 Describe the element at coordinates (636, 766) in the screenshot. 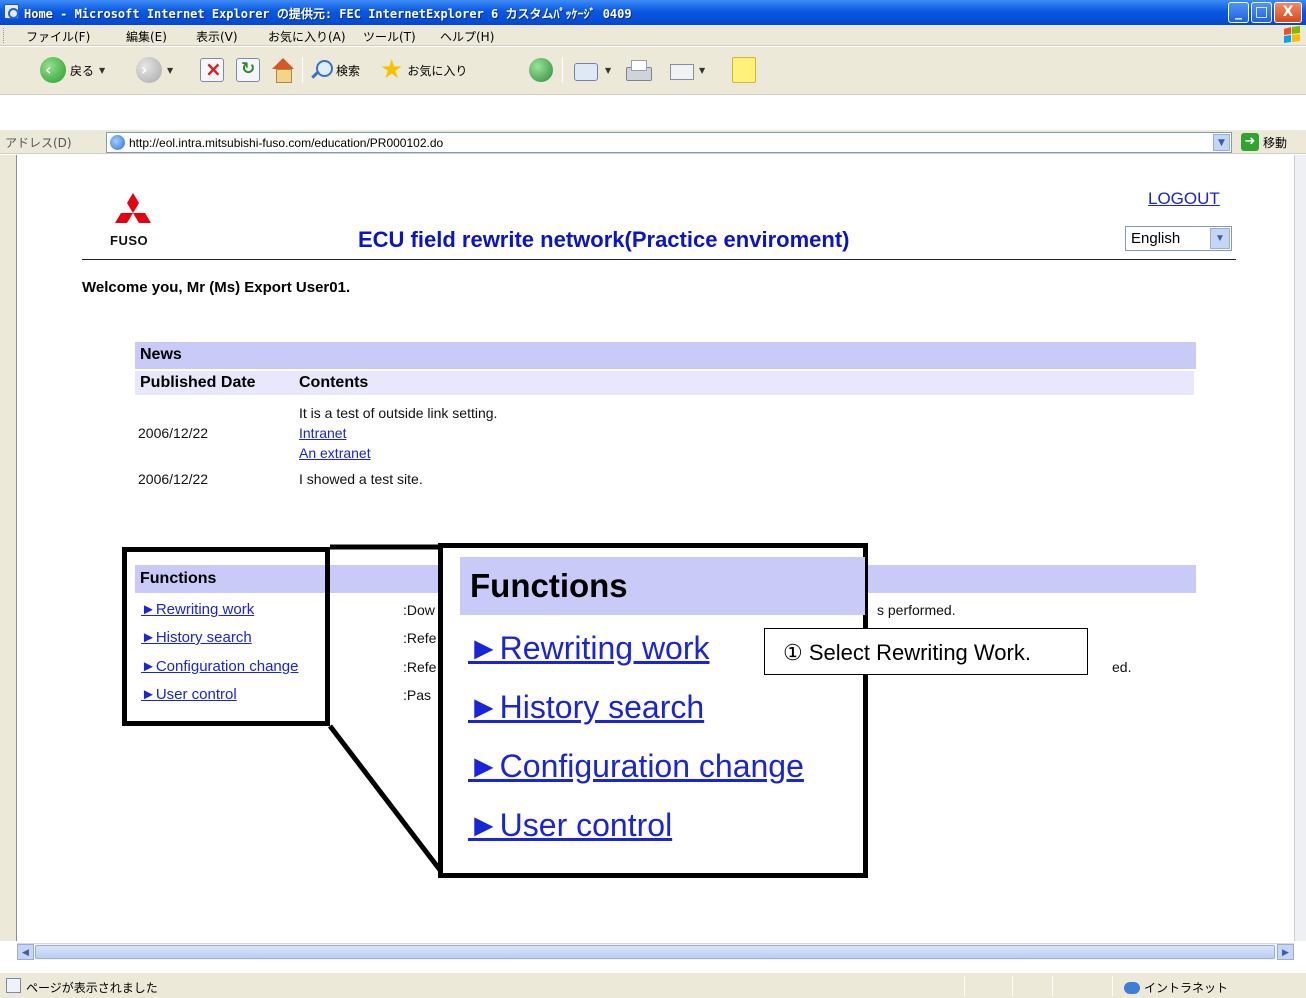

I see `zoomed-configuration-change-link: ►Configuration change` at that location.